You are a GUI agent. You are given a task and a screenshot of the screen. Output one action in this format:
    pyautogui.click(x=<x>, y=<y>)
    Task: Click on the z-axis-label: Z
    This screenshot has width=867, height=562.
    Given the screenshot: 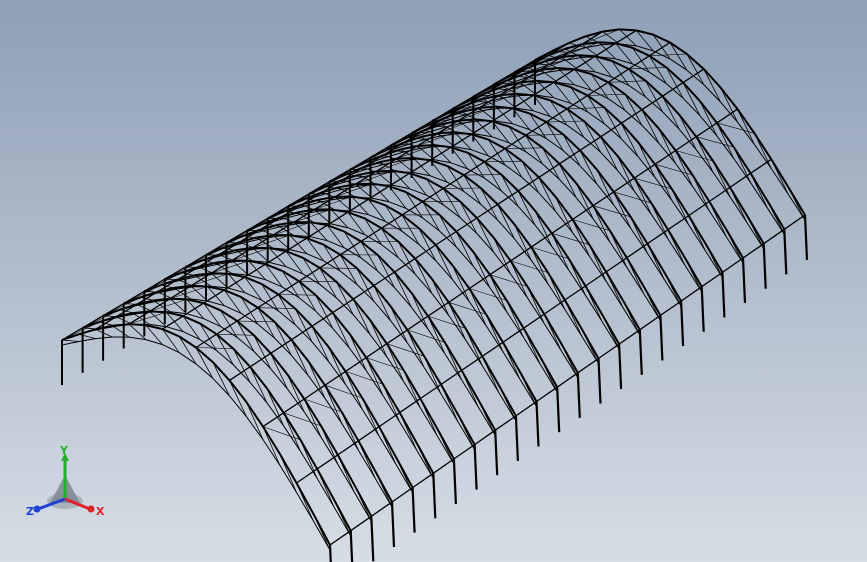 What is the action you would take?
    pyautogui.click(x=30, y=511)
    